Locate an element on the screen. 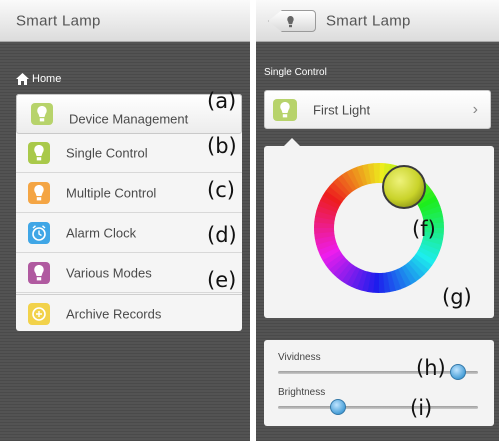  annotation-i: (i) is located at coordinates (421, 408).